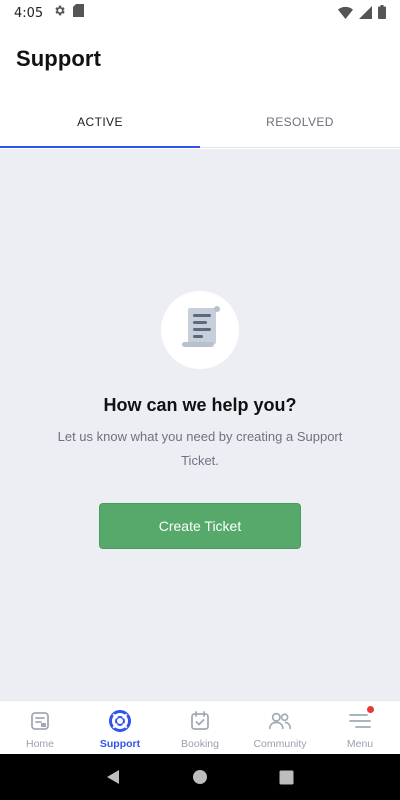  What do you see at coordinates (370, 709) in the screenshot?
I see `notification-dot` at bounding box center [370, 709].